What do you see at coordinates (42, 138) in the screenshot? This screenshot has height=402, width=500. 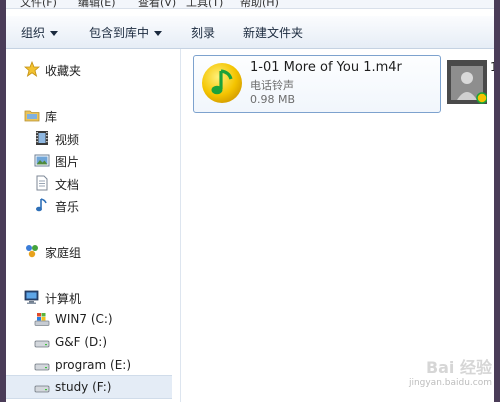 I see `video-library-icon` at bounding box center [42, 138].